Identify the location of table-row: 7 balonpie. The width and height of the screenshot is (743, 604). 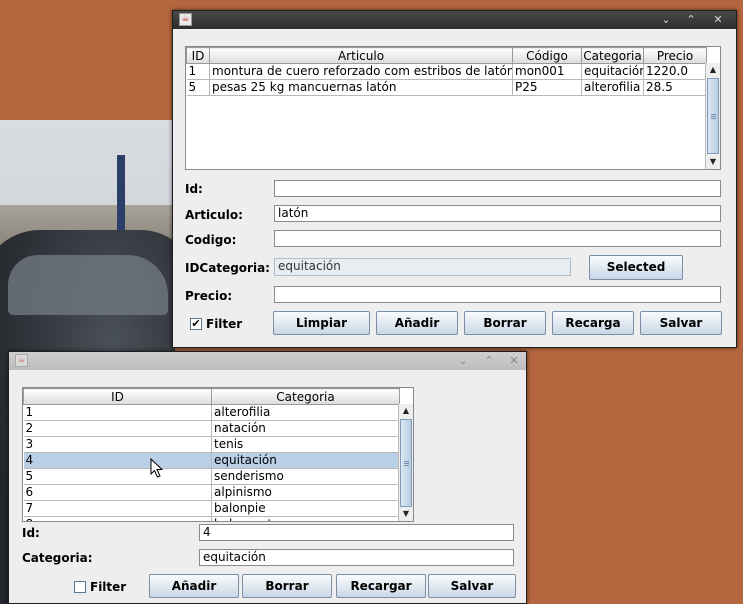
(211, 508).